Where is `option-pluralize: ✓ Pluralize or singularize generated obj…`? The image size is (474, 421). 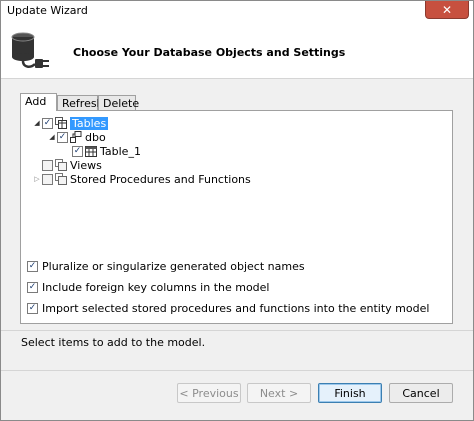 option-pluralize: ✓ Pluralize or singularize generated obj… is located at coordinates (166, 266).